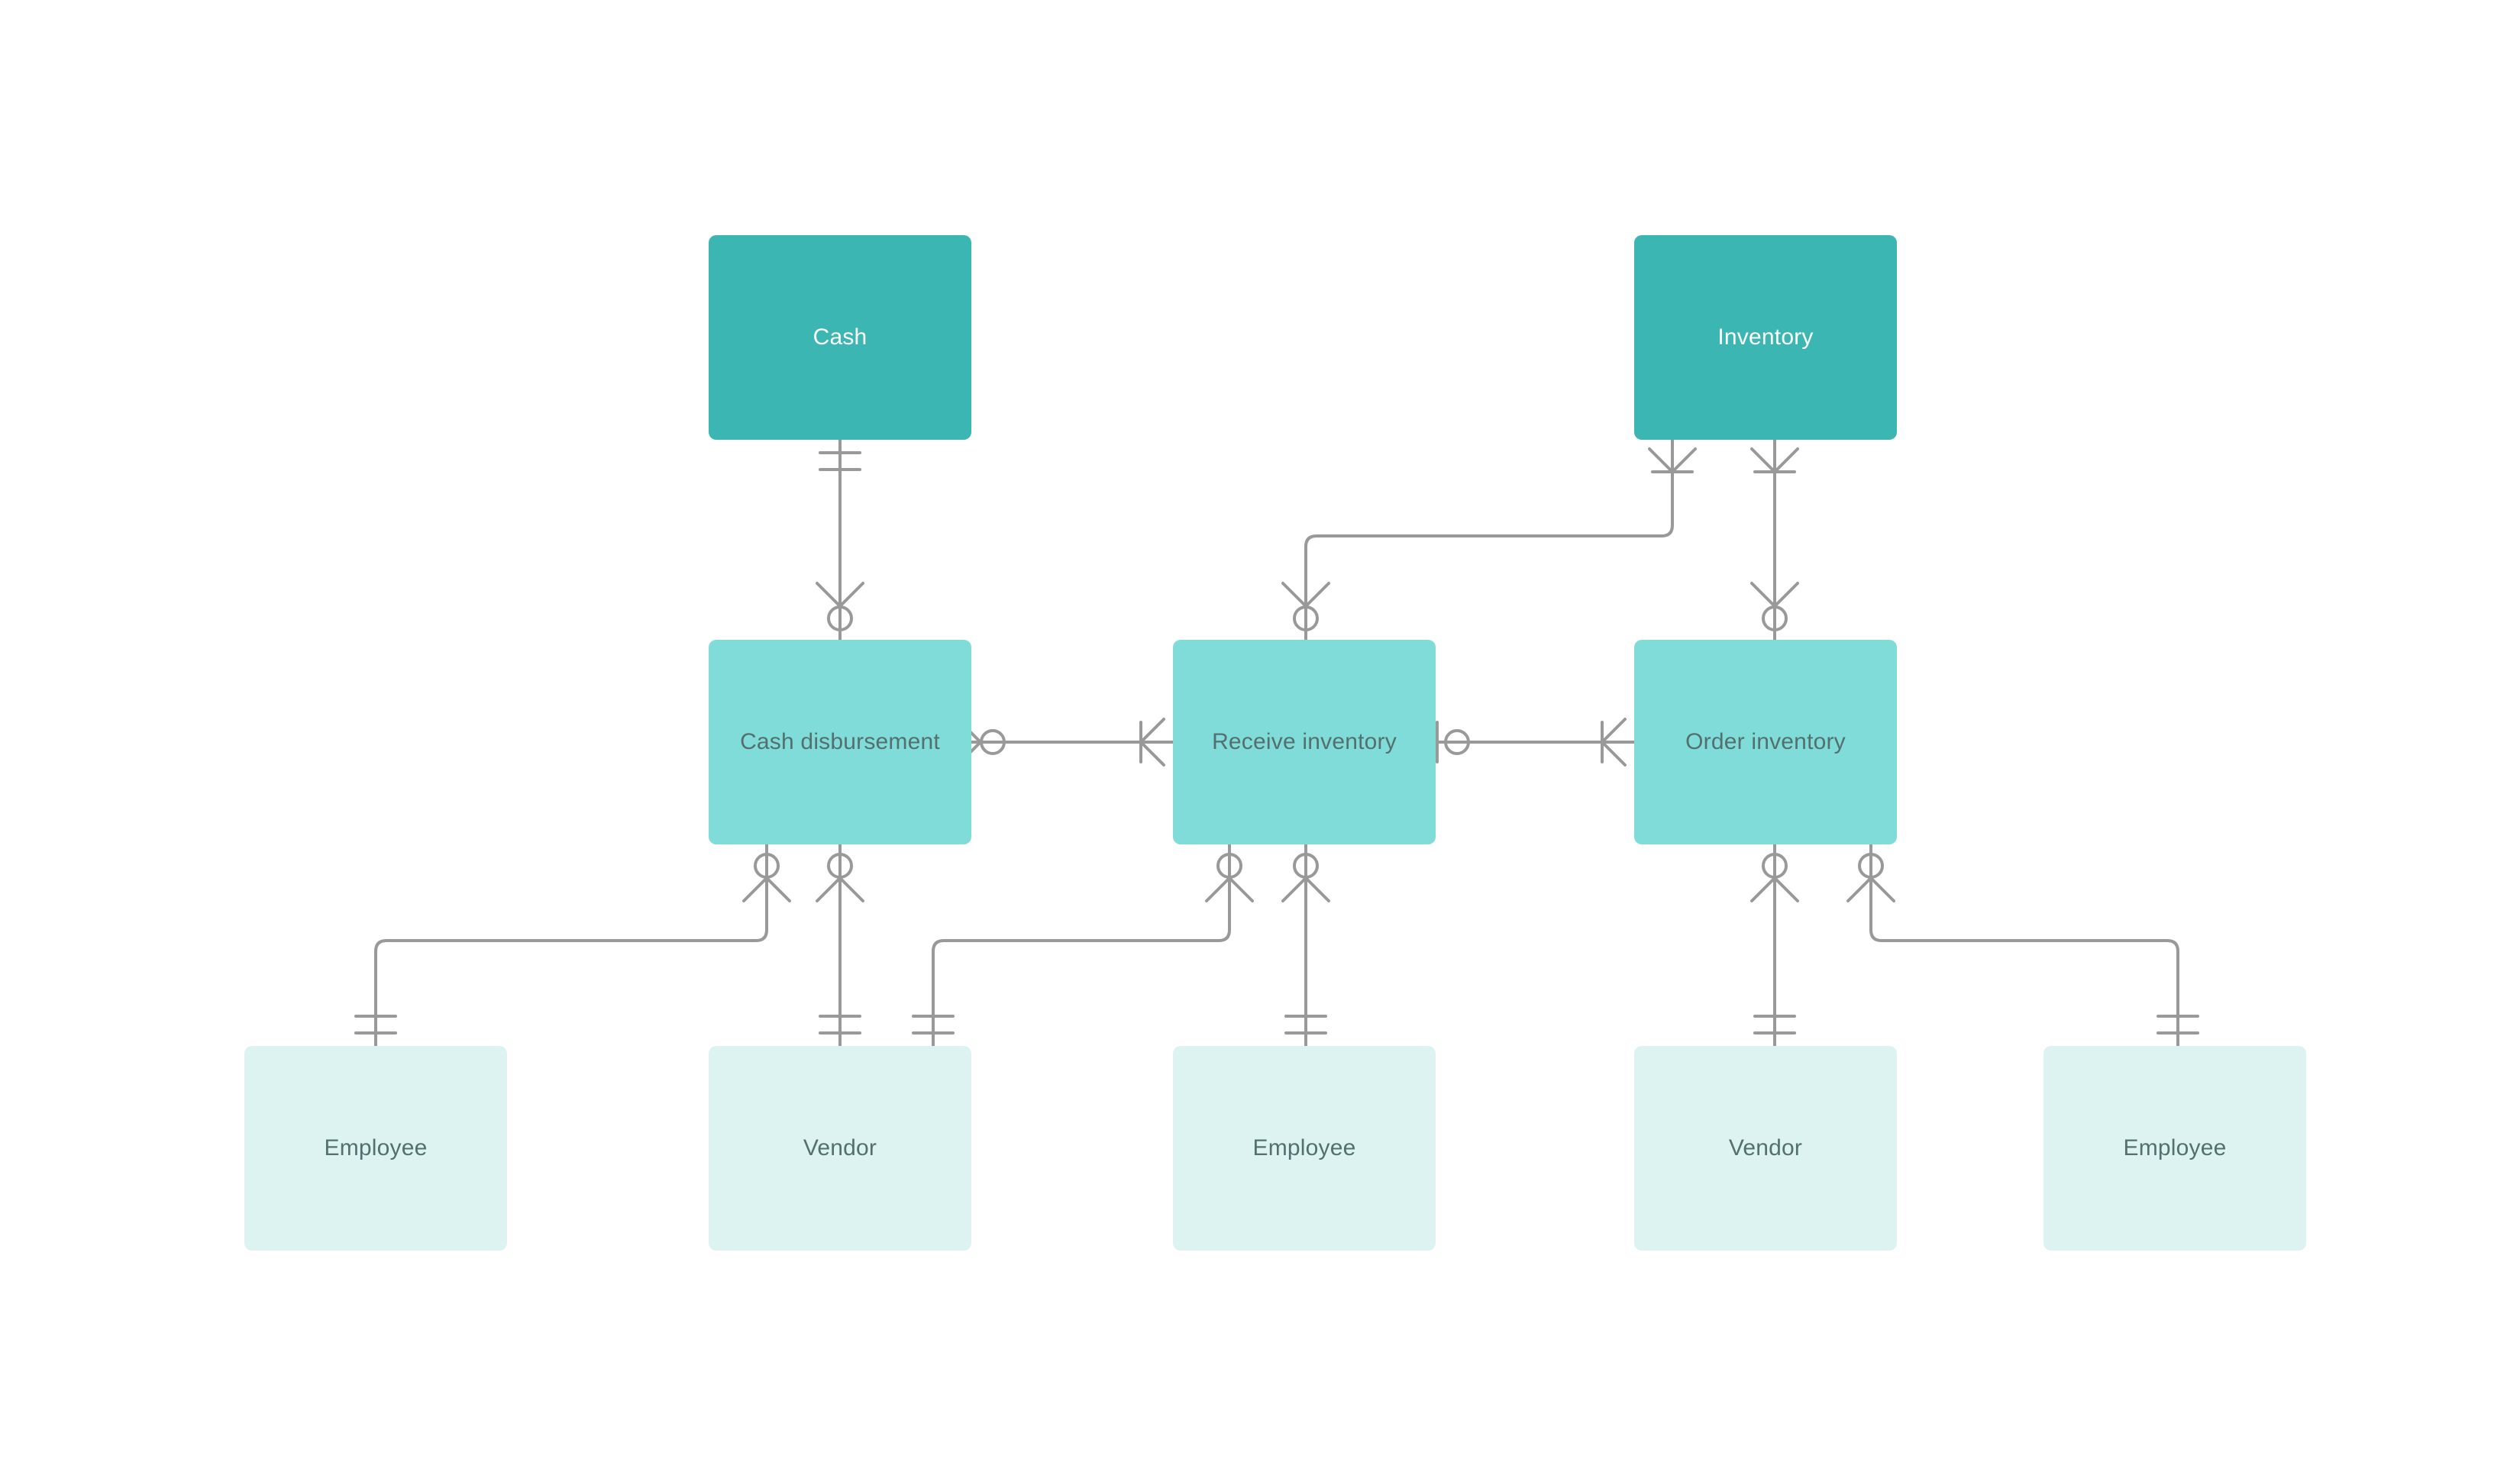 This screenshot has width=2520, height=1459. I want to click on entity-label: Cash disbursement, so click(840, 742).